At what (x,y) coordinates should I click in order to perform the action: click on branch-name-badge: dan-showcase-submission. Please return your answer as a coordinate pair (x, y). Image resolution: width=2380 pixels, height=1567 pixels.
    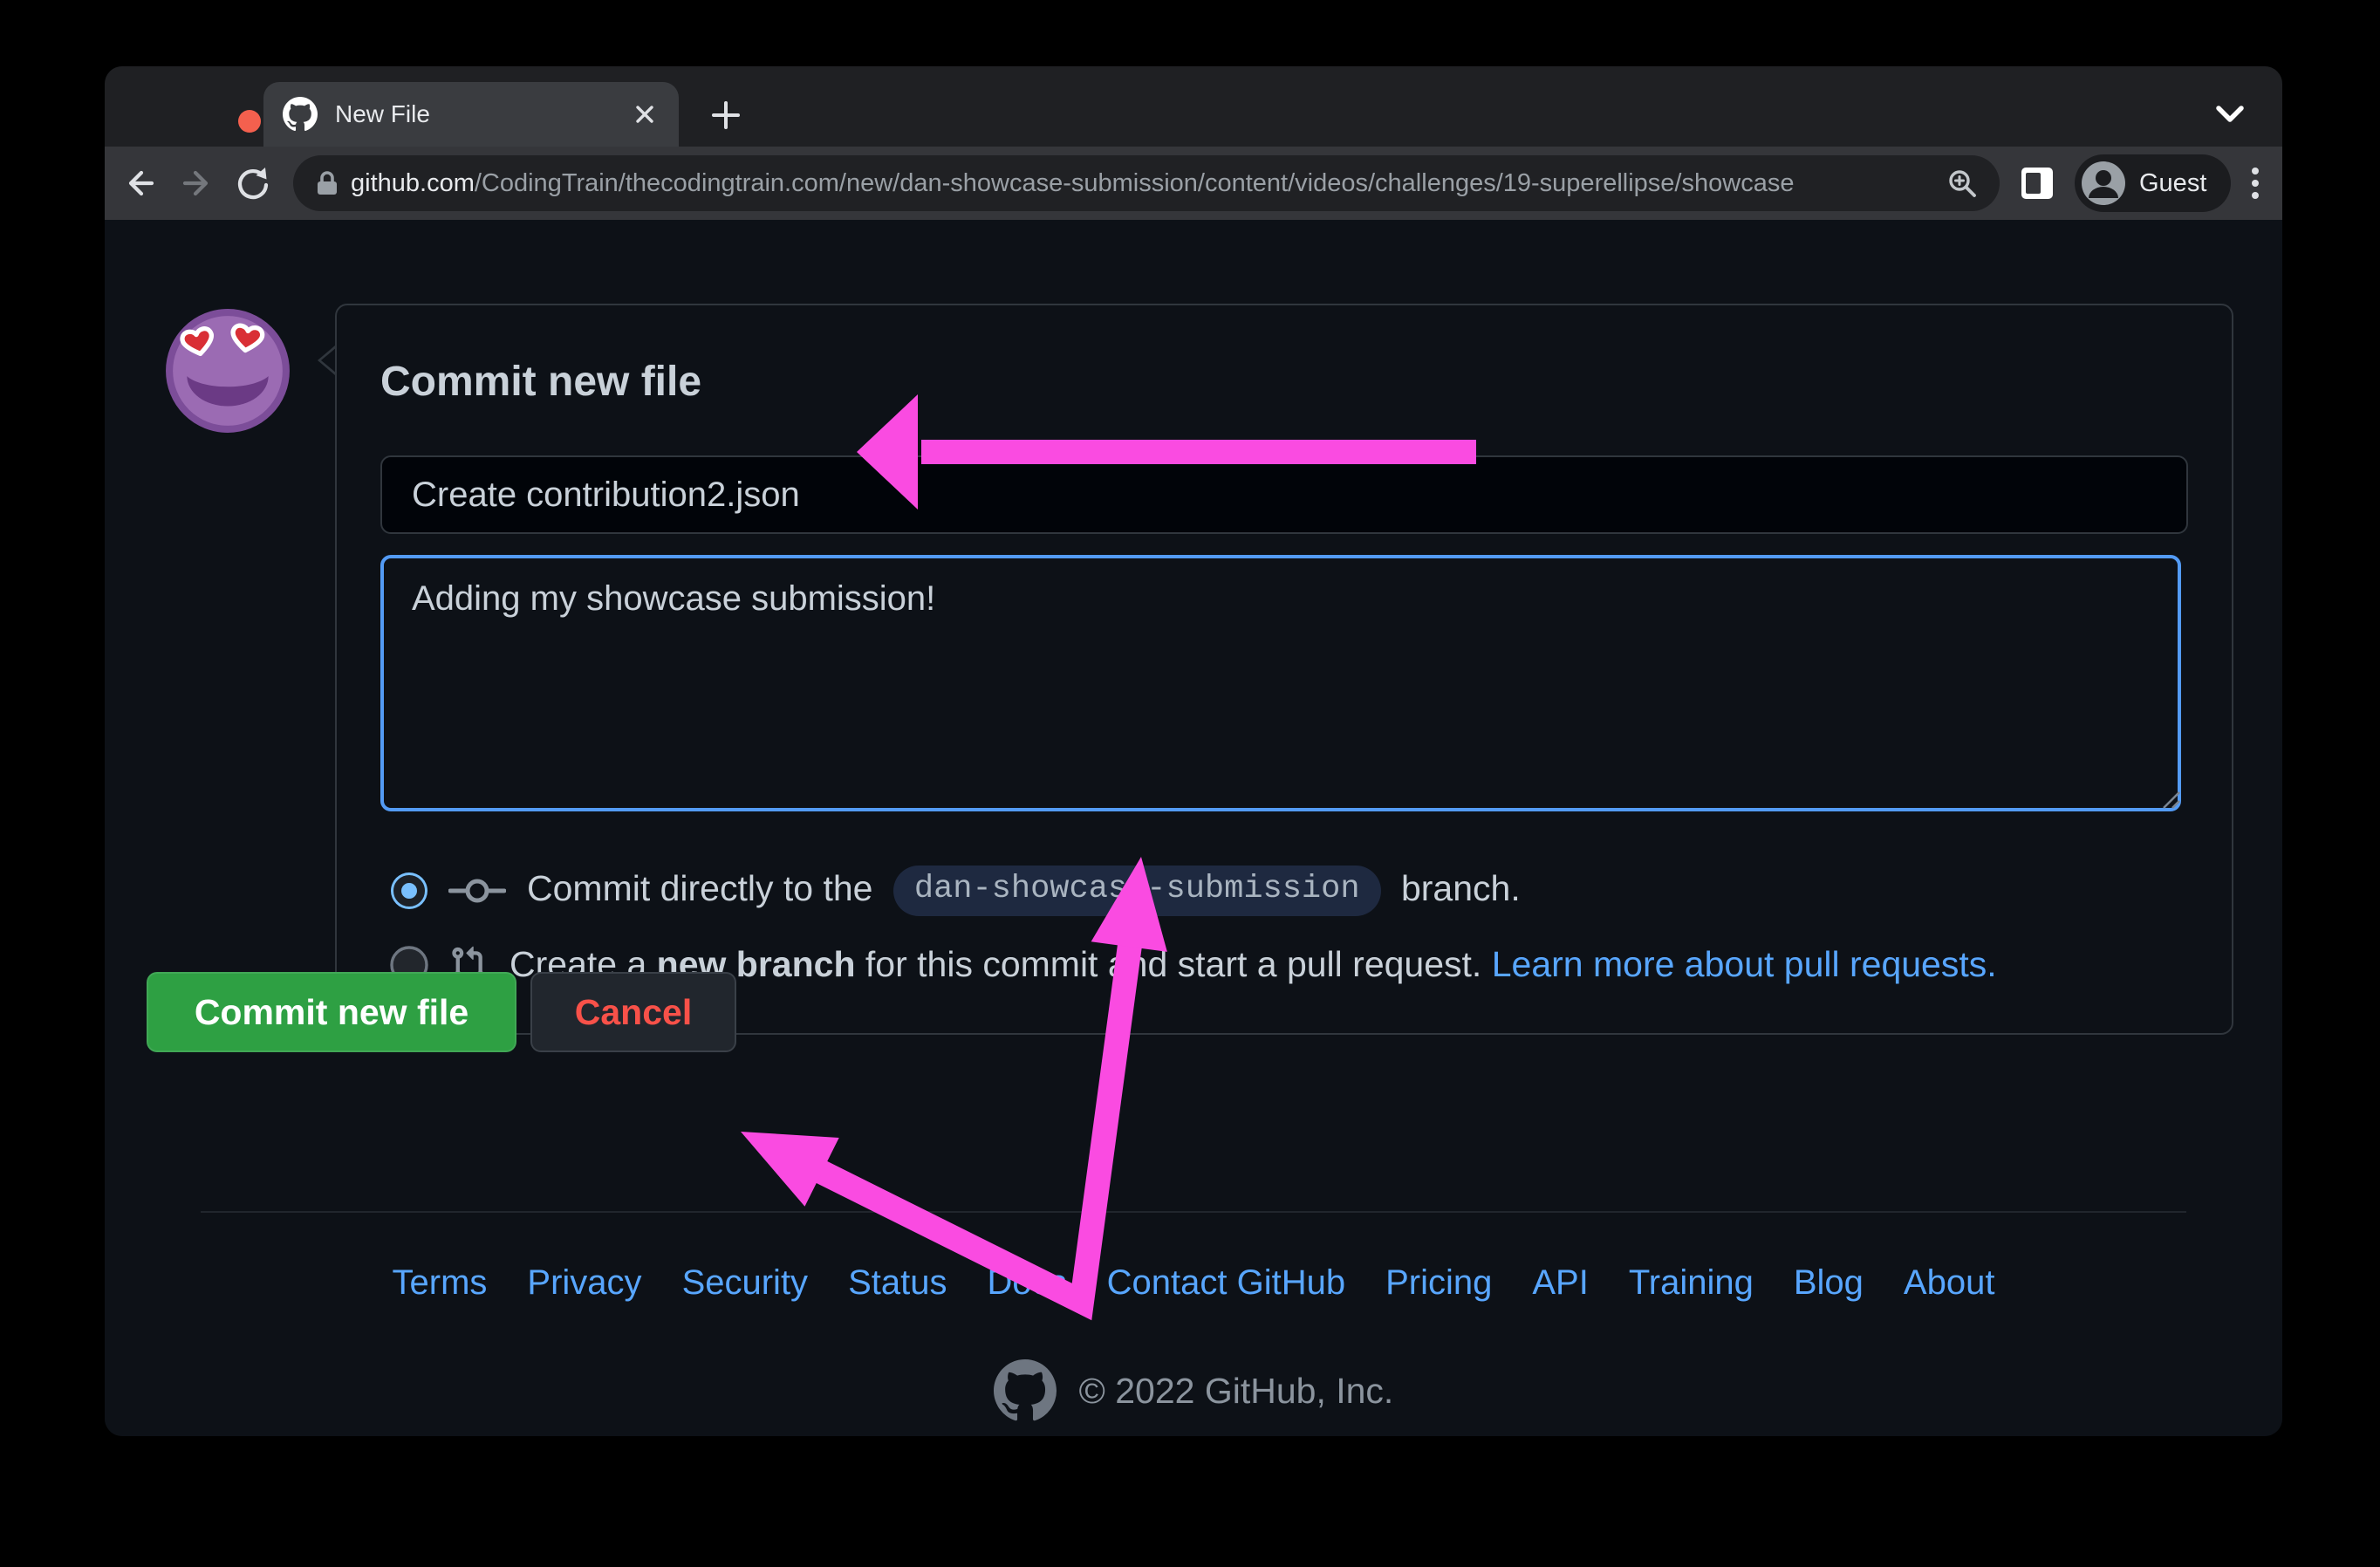
    Looking at the image, I should click on (1136, 891).